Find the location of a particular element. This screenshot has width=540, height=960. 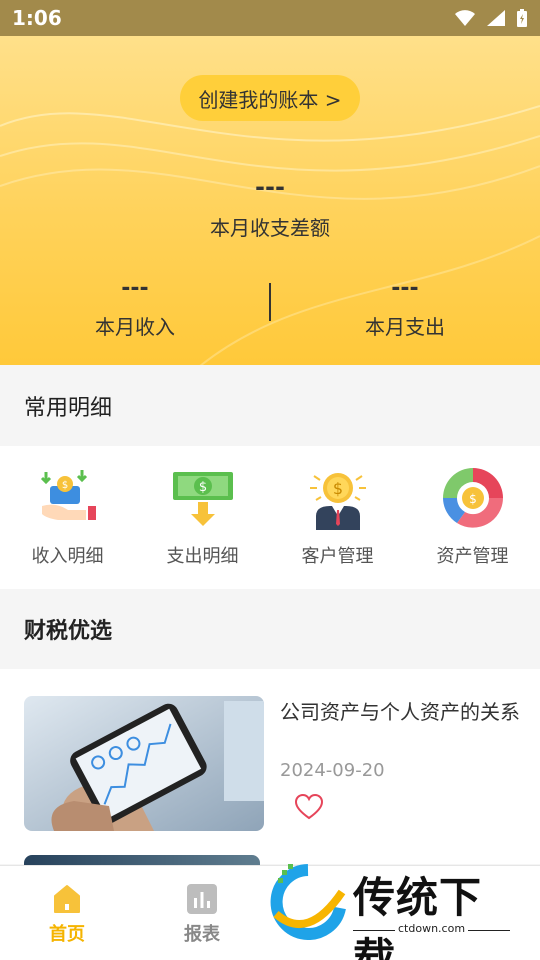

expense-icon: $ is located at coordinates (202, 499).